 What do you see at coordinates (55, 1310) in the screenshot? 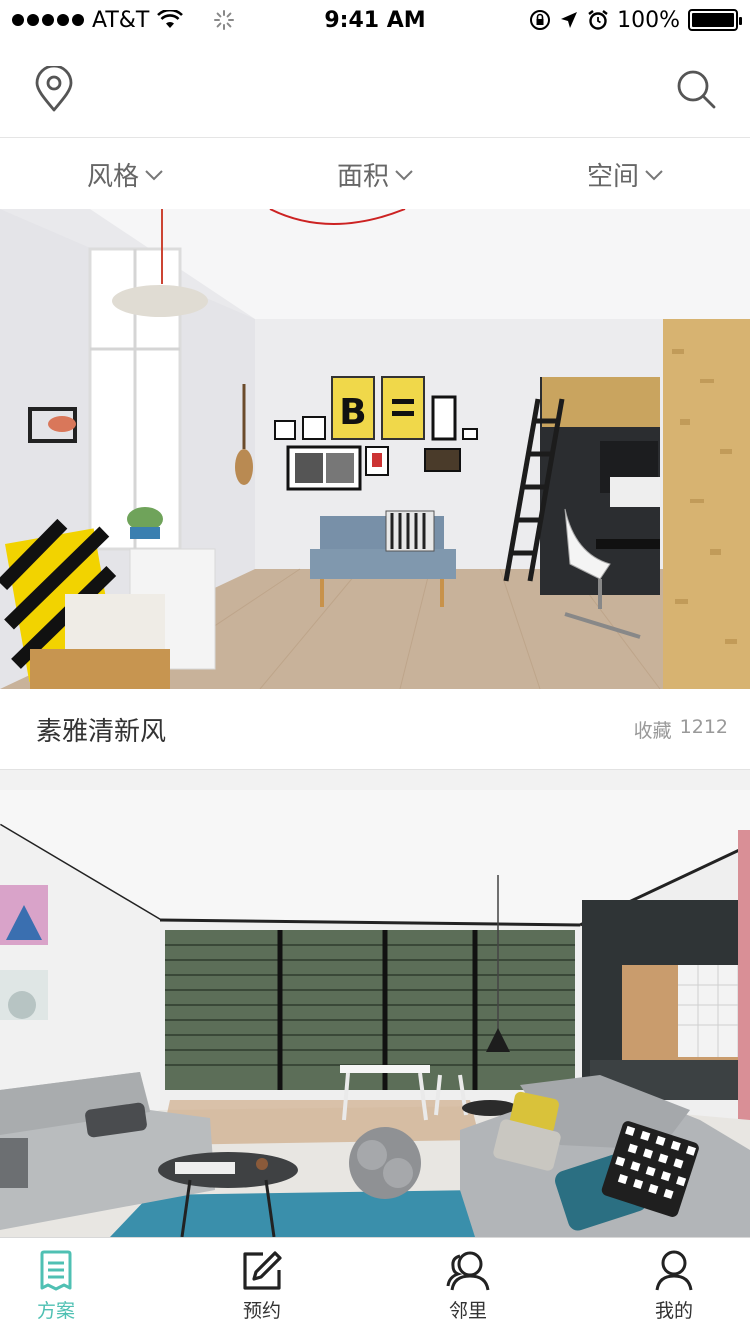
I see `tab-plans-label: 方案` at bounding box center [55, 1310].